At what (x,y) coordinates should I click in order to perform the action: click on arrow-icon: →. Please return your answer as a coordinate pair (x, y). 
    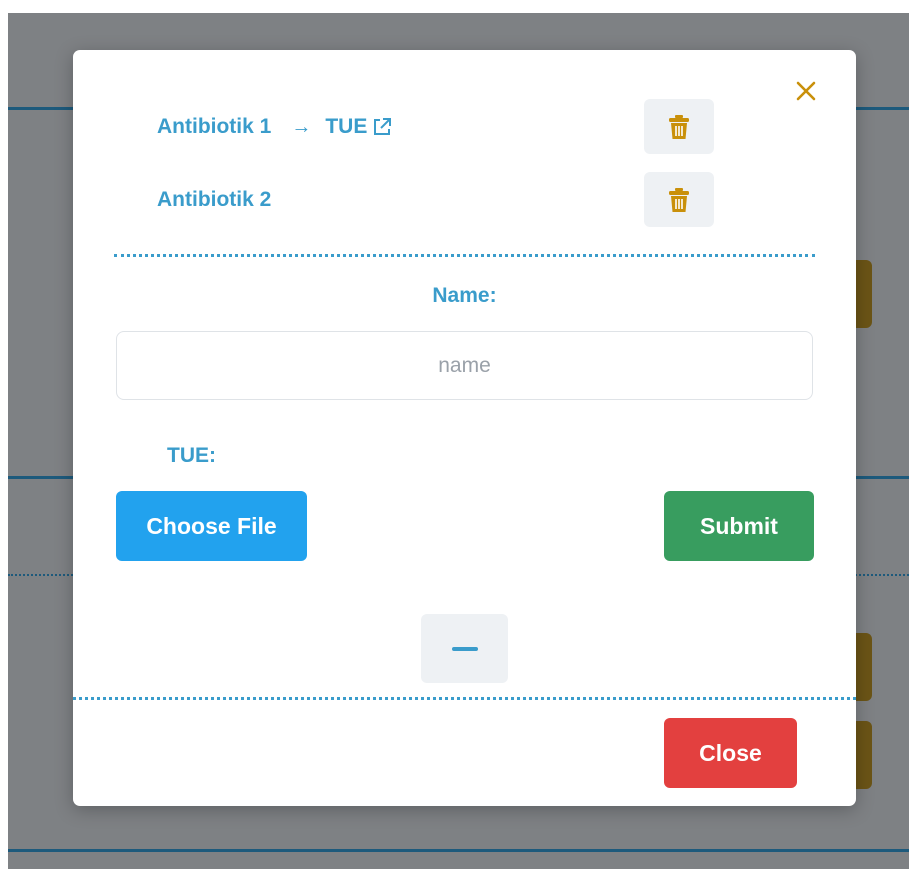
    Looking at the image, I should click on (301, 126).